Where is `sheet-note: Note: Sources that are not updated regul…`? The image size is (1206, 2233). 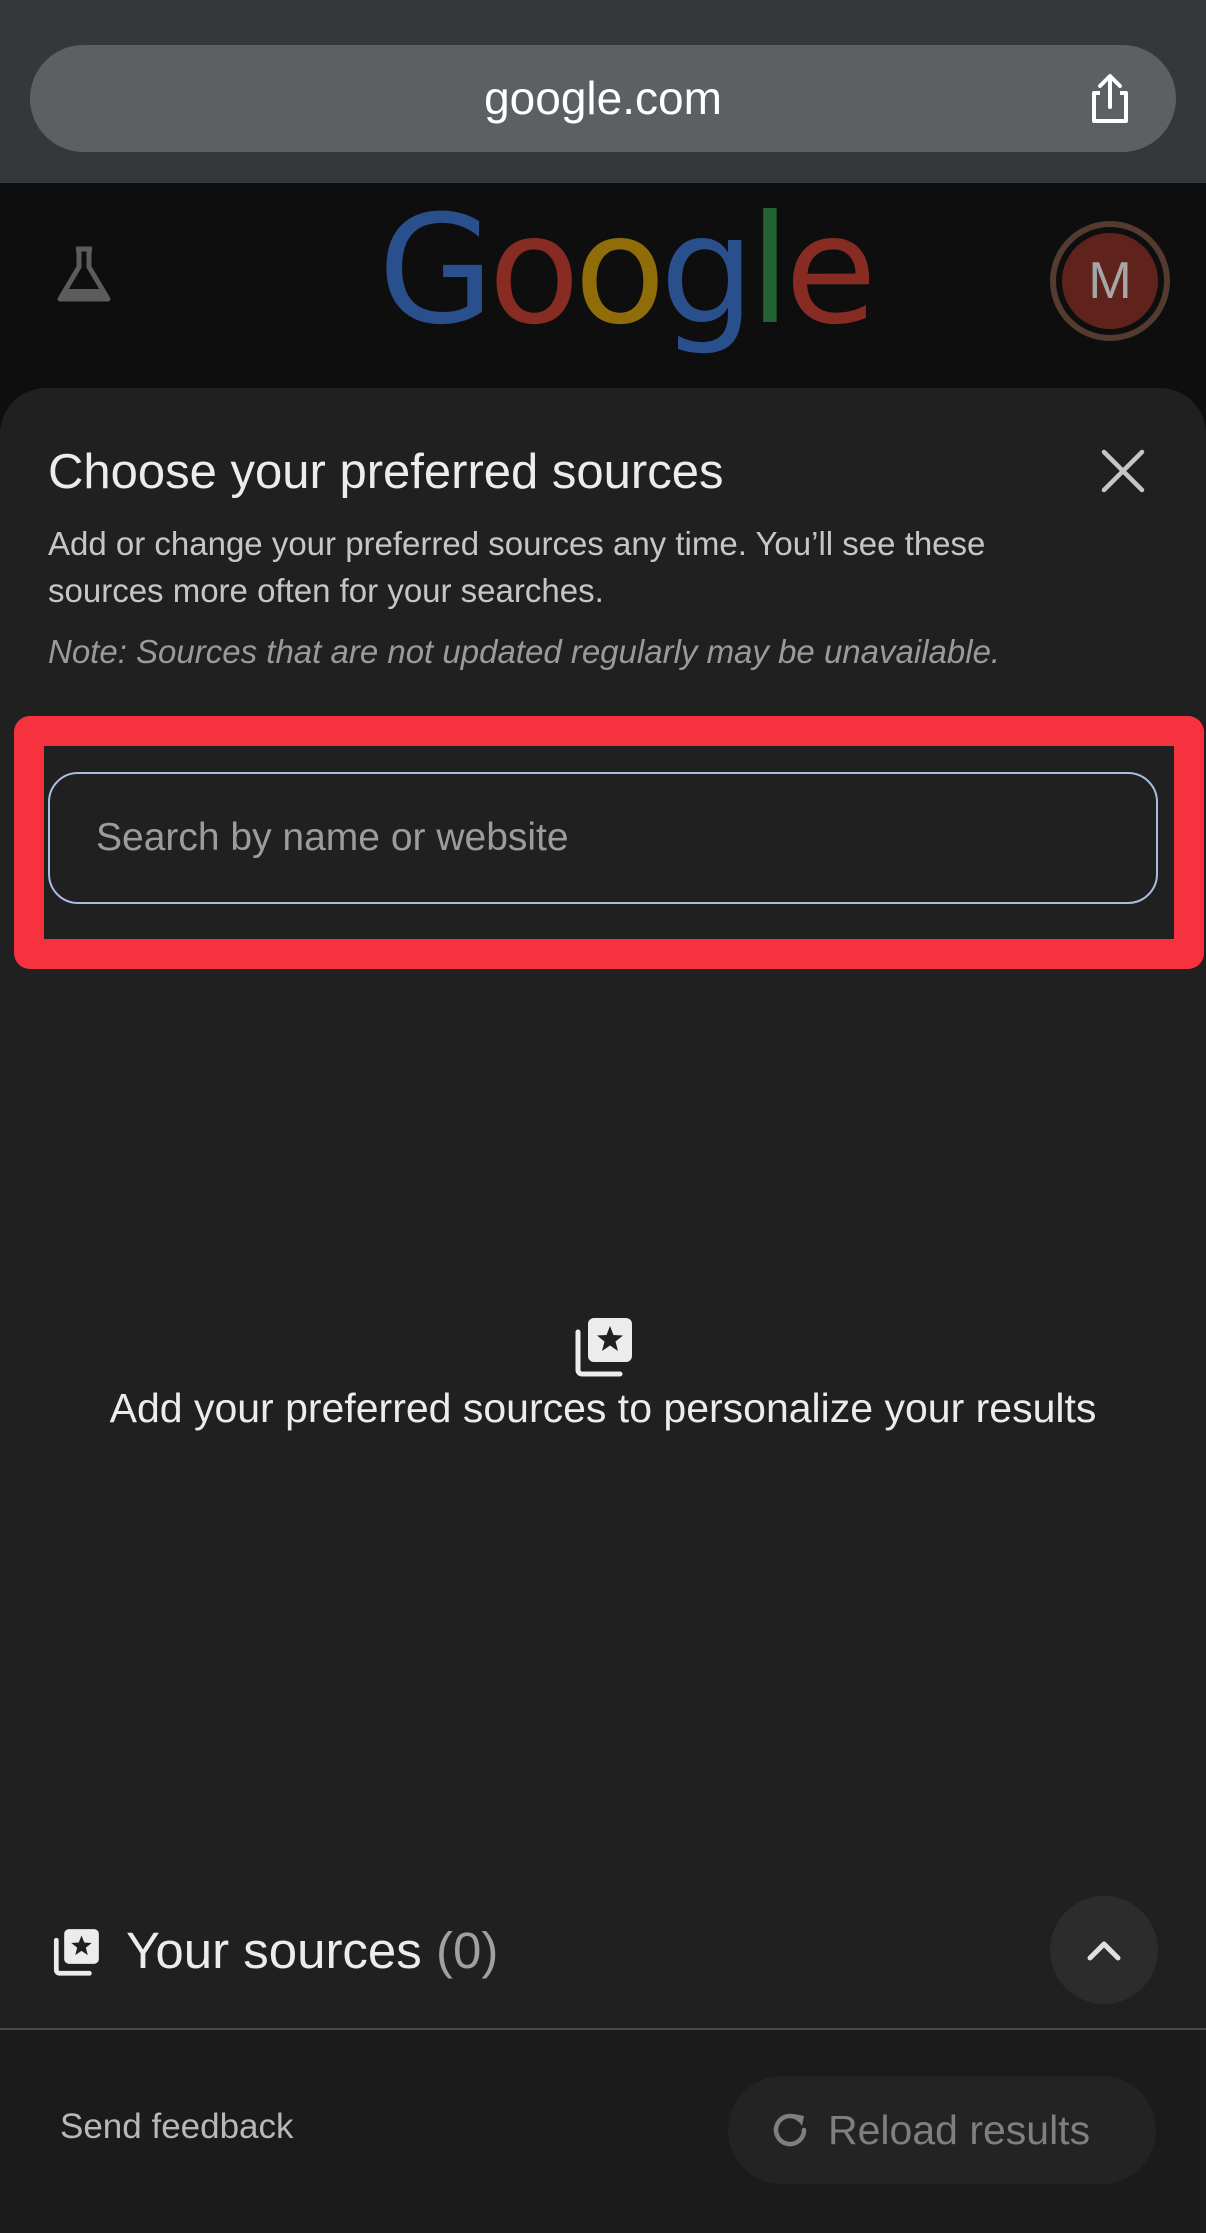
sheet-note: Note: Sources that are not updated regul… is located at coordinates (524, 651).